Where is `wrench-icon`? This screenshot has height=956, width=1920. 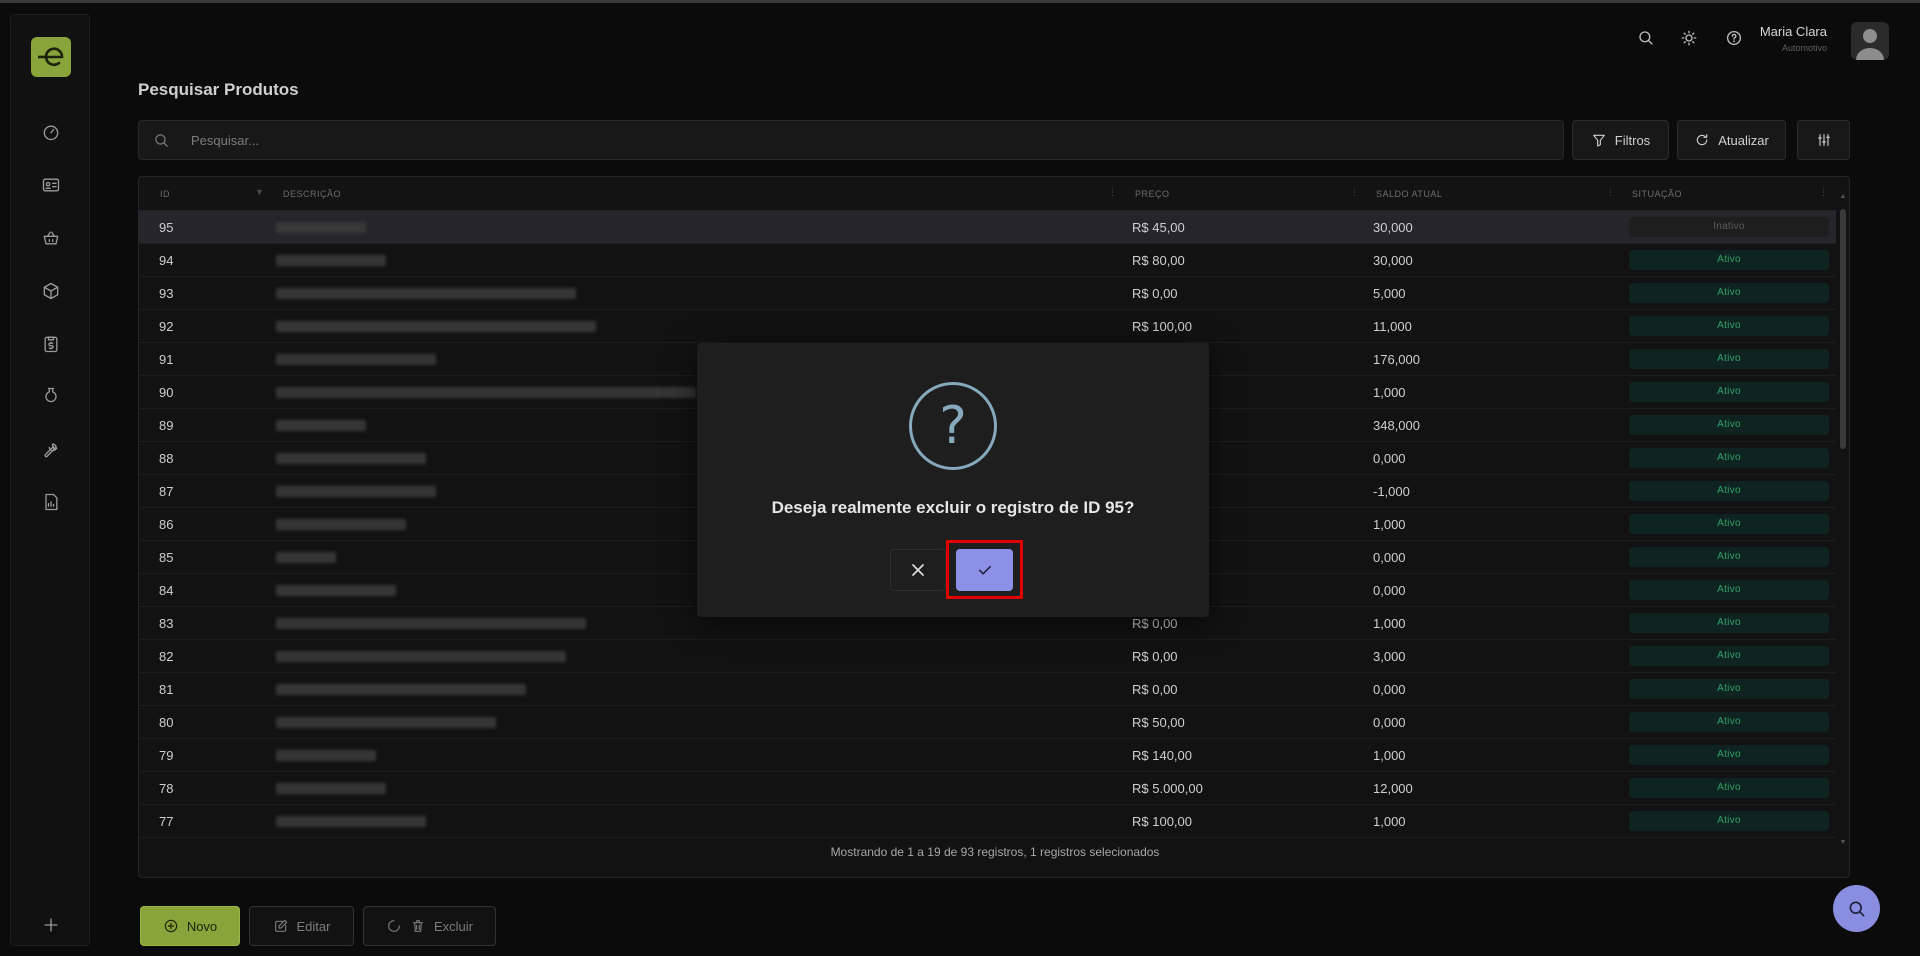
wrench-icon is located at coordinates (51, 449).